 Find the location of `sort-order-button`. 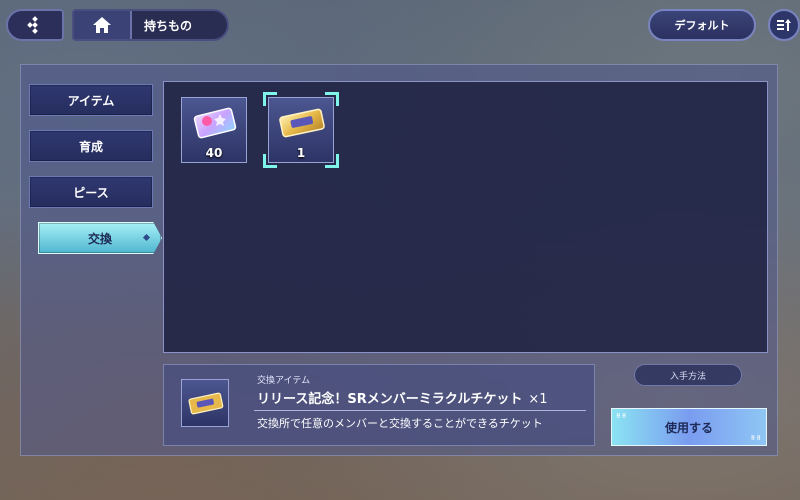

sort-order-button is located at coordinates (784, 25).